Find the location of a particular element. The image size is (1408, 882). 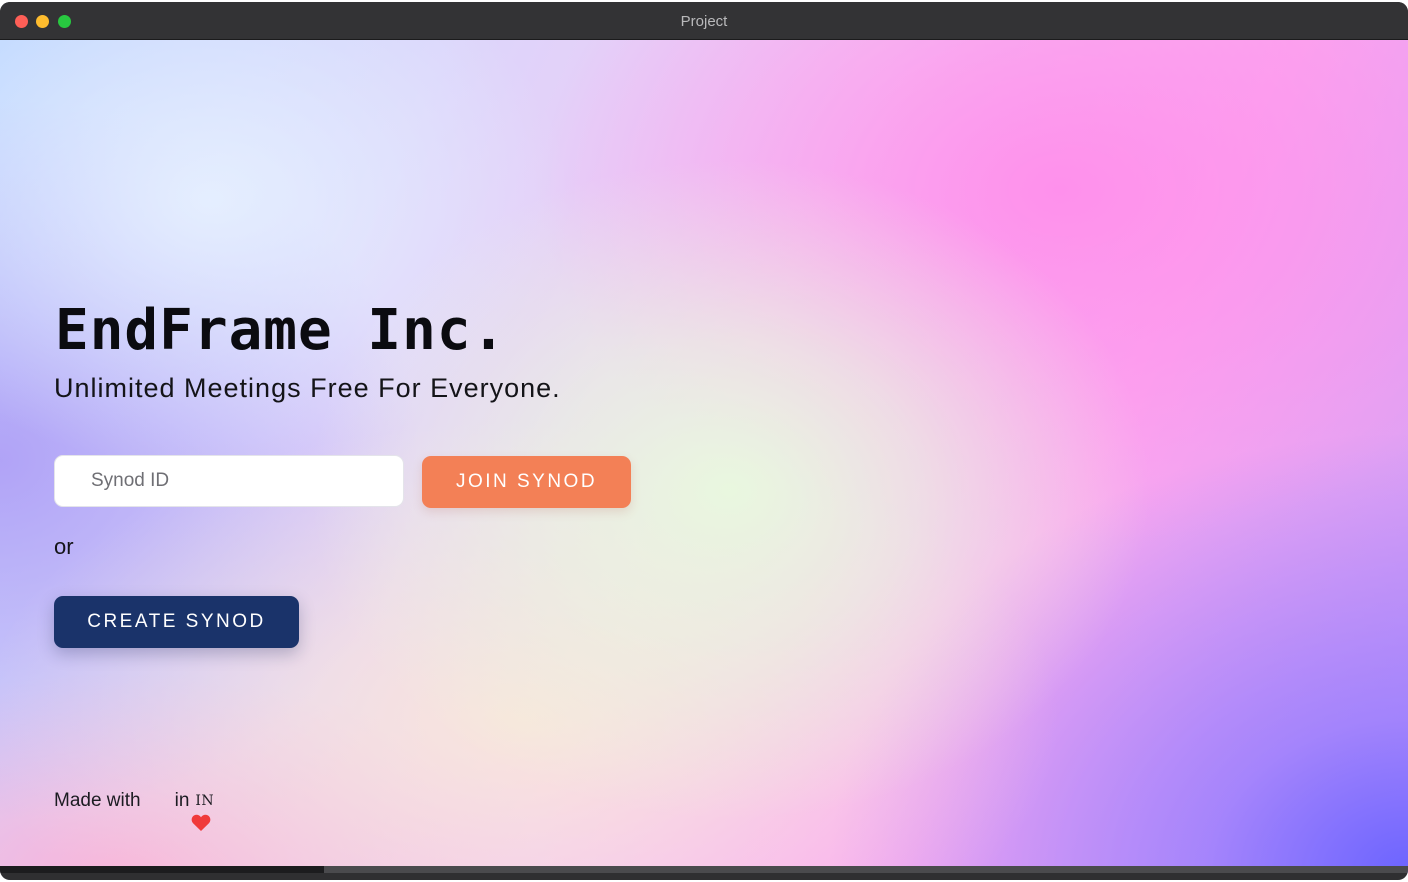

horizontal-scrollbar is located at coordinates (704, 869).